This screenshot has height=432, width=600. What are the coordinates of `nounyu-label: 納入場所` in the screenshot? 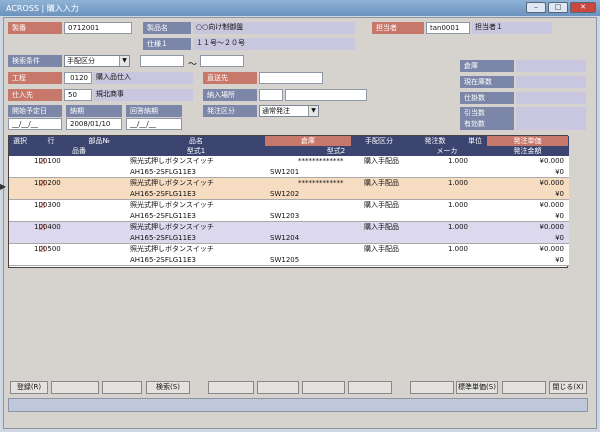 It's located at (230, 95).